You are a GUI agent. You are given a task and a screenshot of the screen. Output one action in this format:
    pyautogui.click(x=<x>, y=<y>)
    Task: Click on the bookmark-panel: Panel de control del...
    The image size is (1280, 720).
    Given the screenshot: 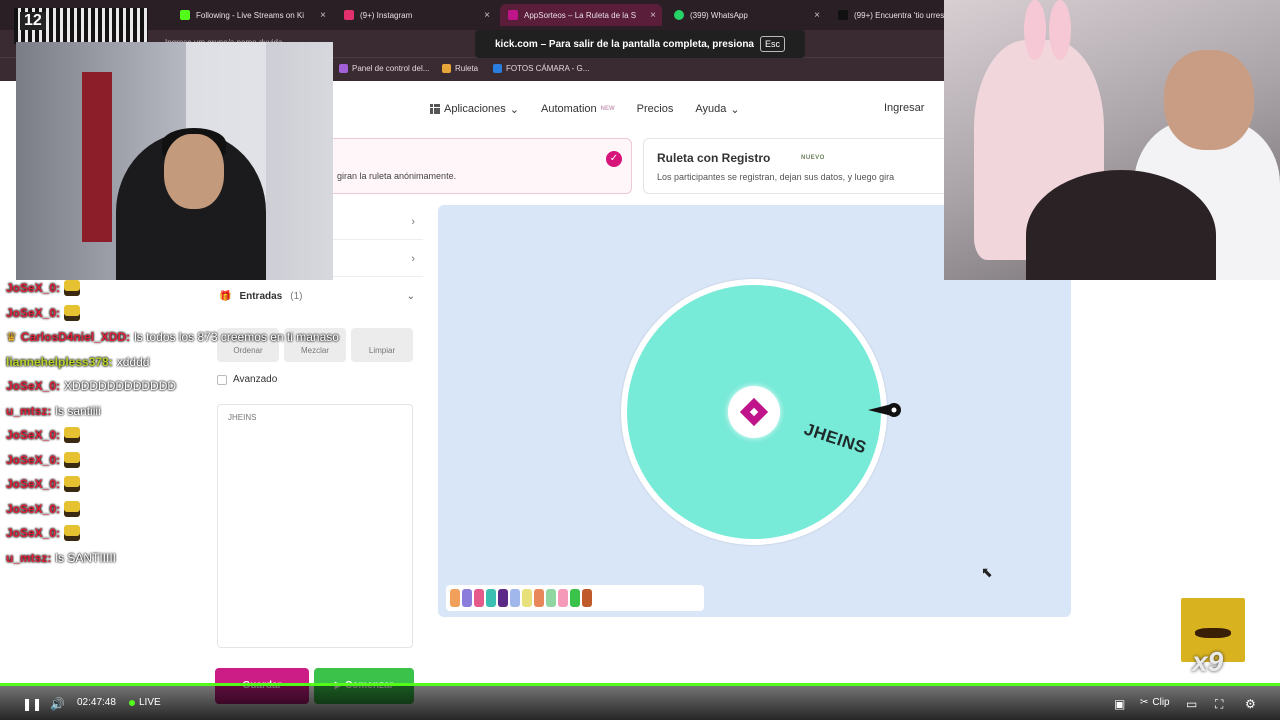 What is the action you would take?
    pyautogui.click(x=384, y=68)
    